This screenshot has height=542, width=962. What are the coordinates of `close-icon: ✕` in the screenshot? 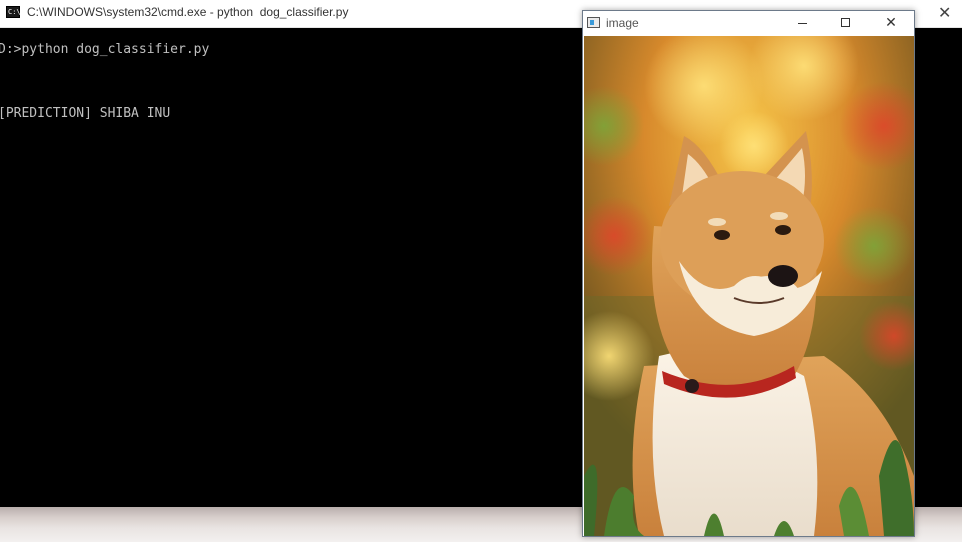 It's located at (891, 23).